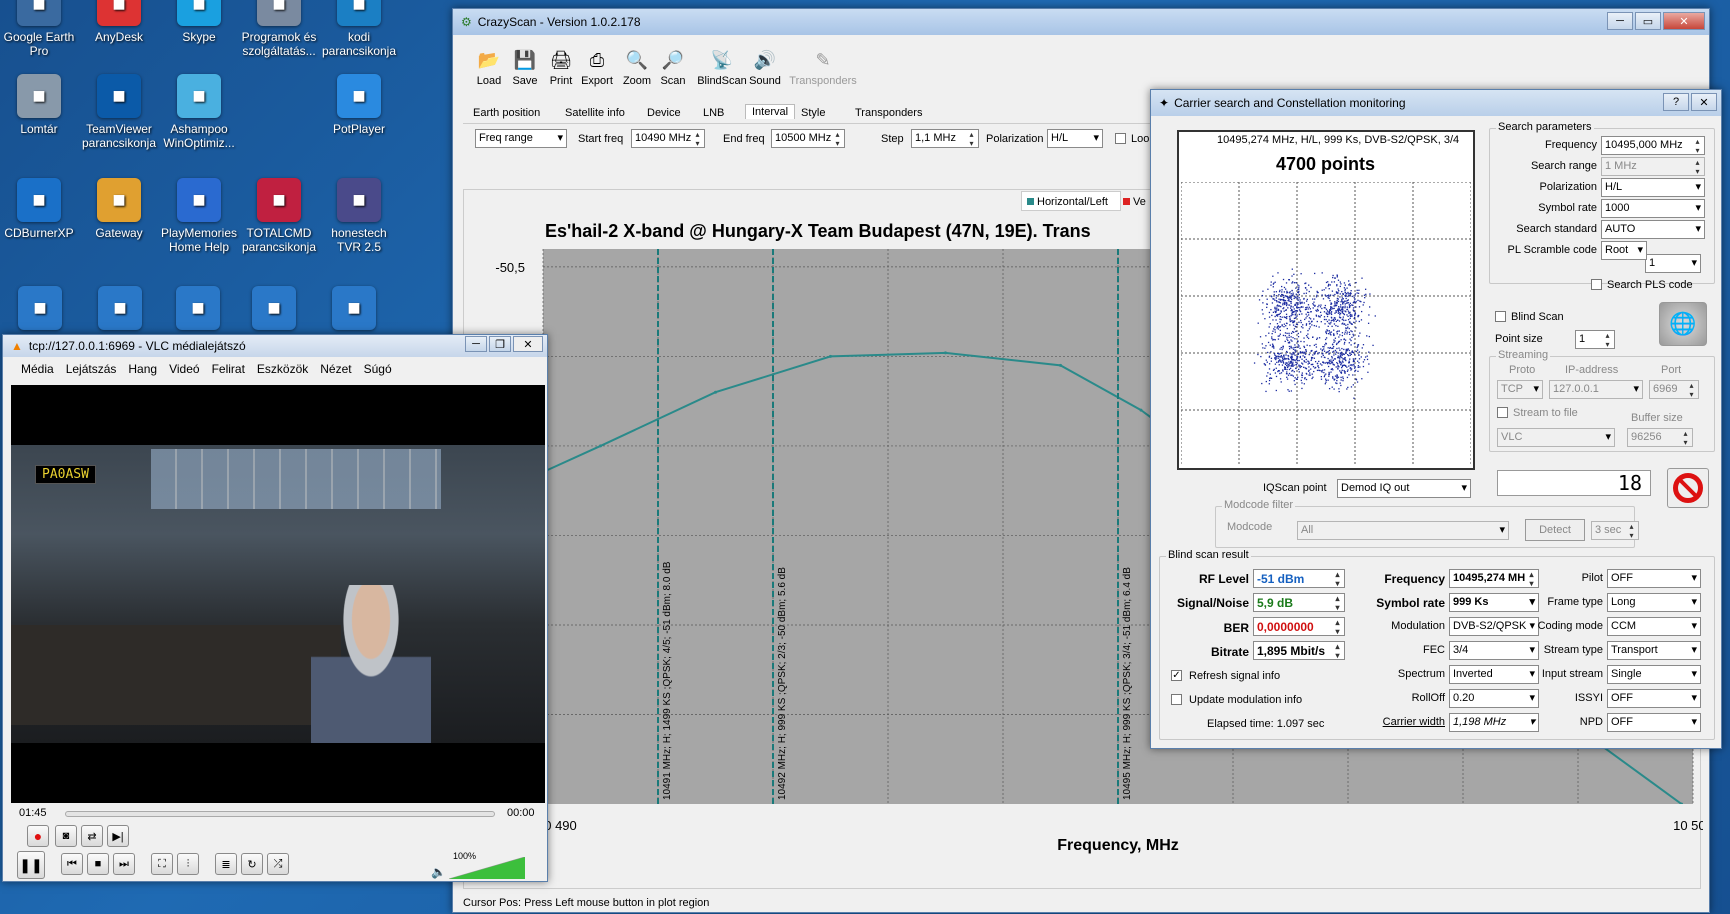  I want to click on minimize-button: ─, so click(1620, 21).